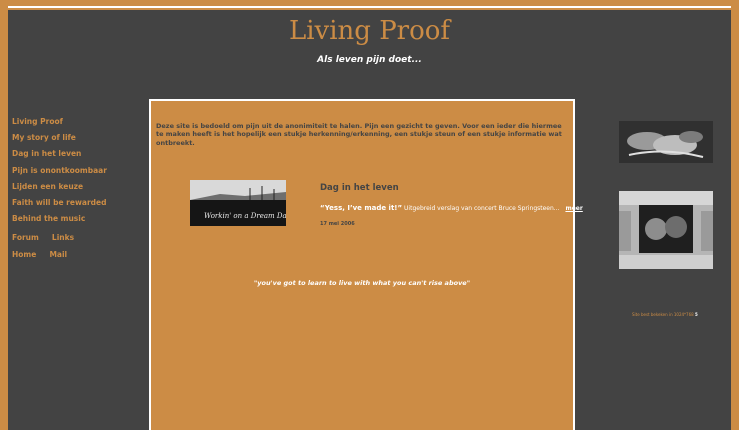 The height and width of the screenshot is (430, 739). I want to click on hands-photo, so click(666, 142).